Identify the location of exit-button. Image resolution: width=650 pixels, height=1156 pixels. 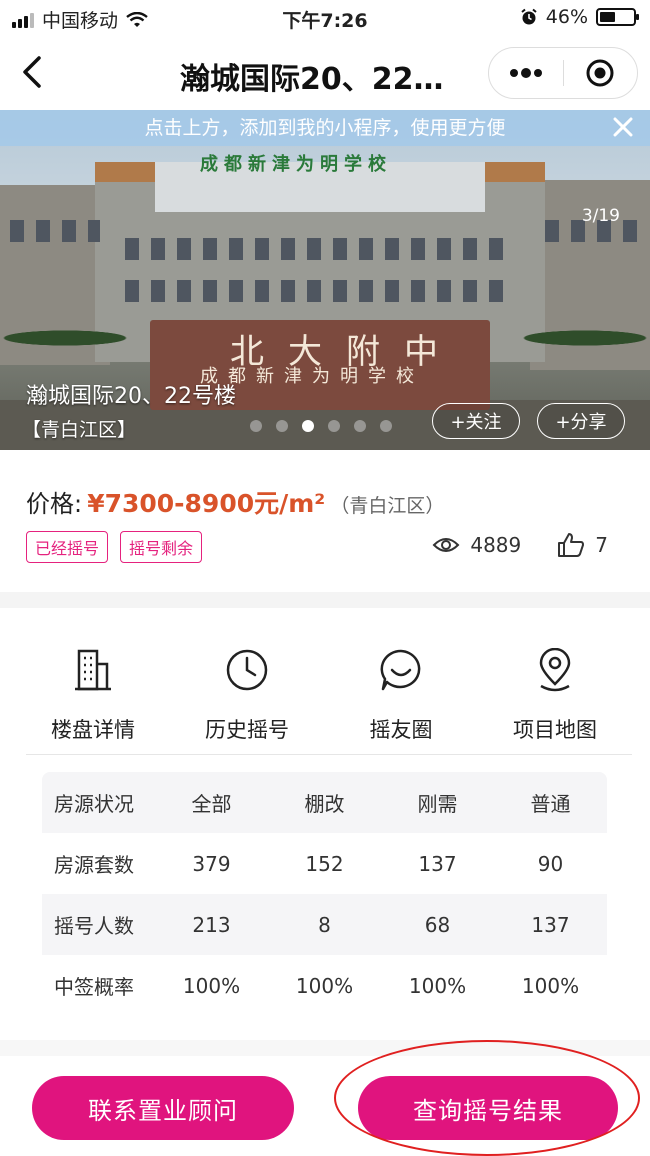
(601, 73).